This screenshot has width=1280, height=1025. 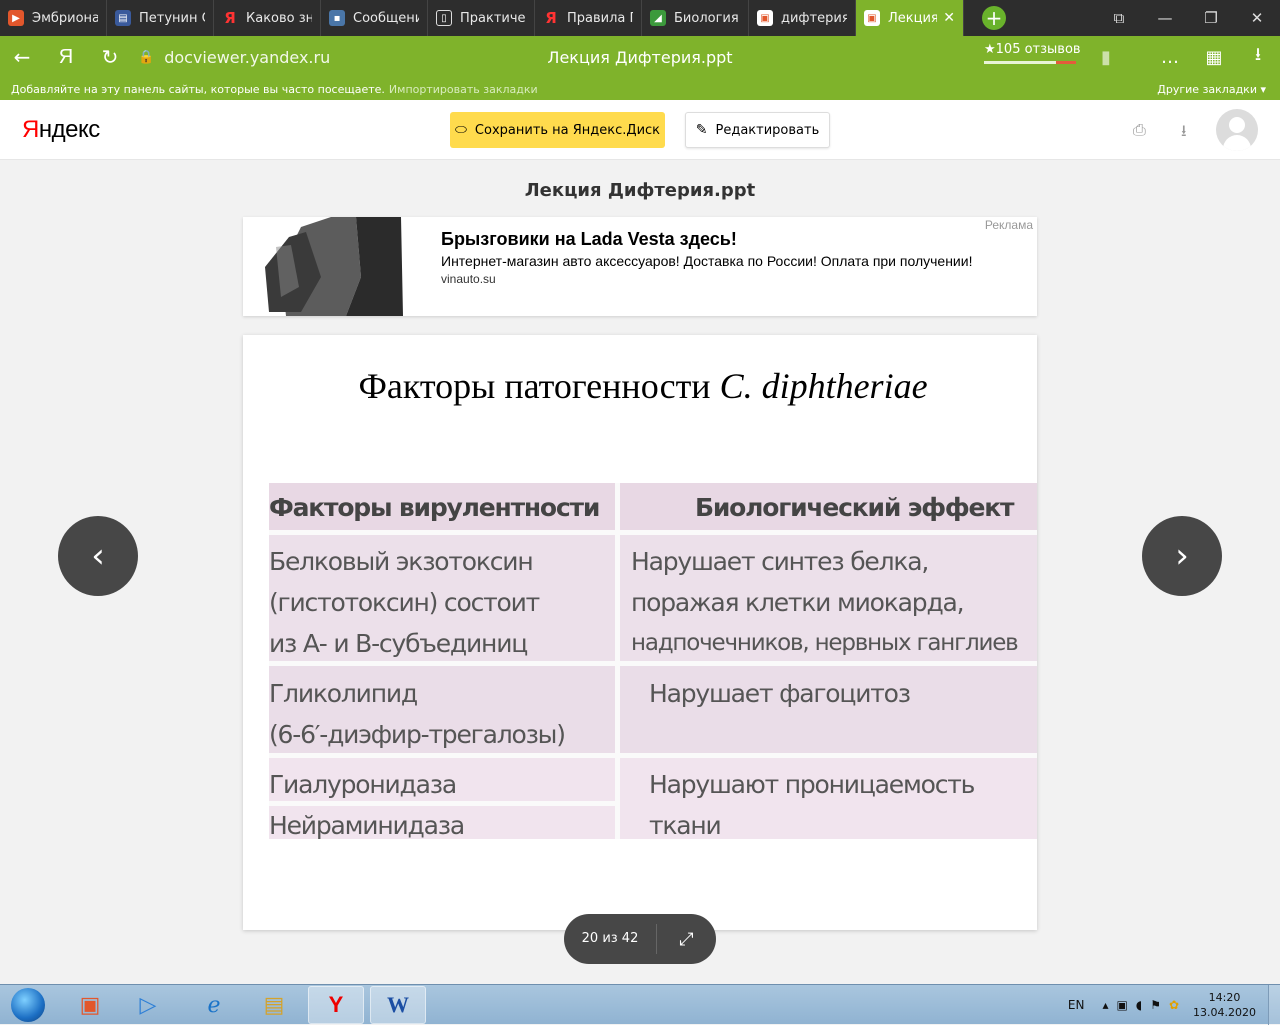 What do you see at coordinates (1274, 1005) in the screenshot?
I see `show-desktop-button` at bounding box center [1274, 1005].